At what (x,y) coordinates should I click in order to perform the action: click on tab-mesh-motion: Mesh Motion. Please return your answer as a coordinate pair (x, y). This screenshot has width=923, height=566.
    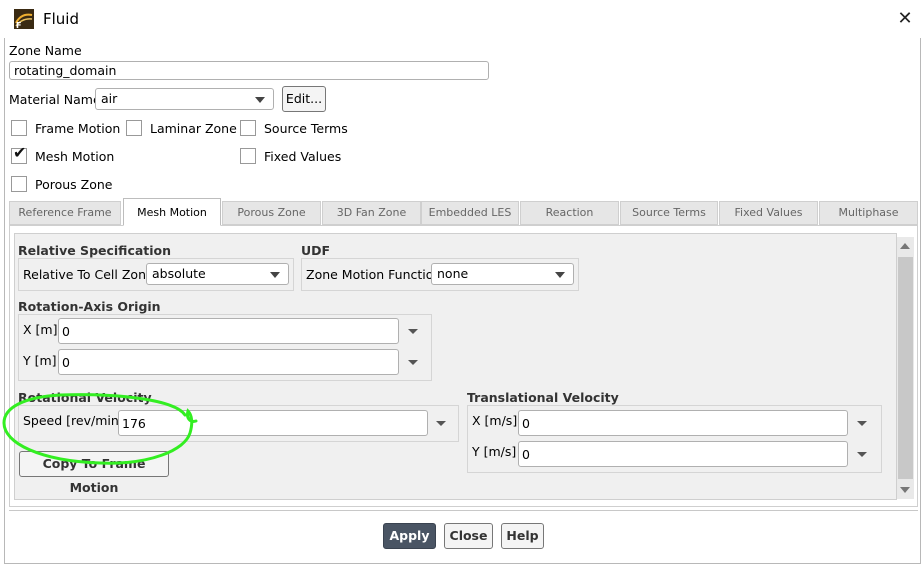
    Looking at the image, I should click on (172, 212).